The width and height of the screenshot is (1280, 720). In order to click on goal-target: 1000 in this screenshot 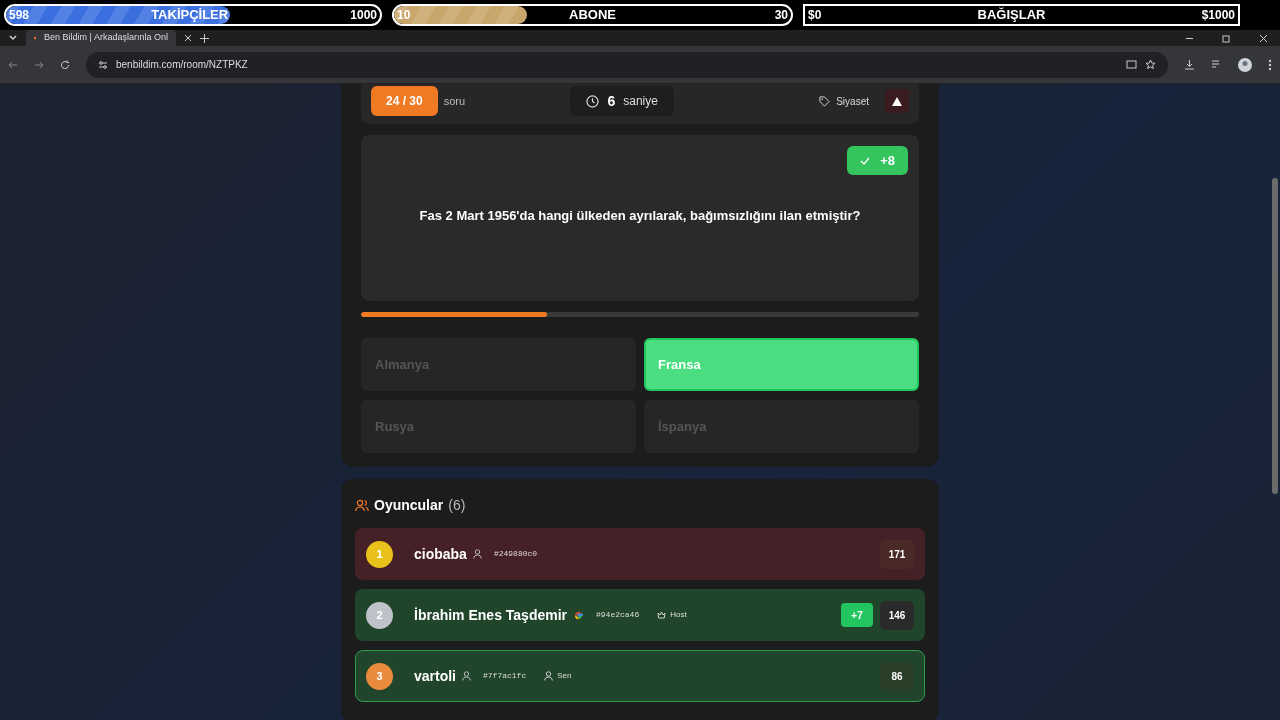, I will do `click(363, 15)`.